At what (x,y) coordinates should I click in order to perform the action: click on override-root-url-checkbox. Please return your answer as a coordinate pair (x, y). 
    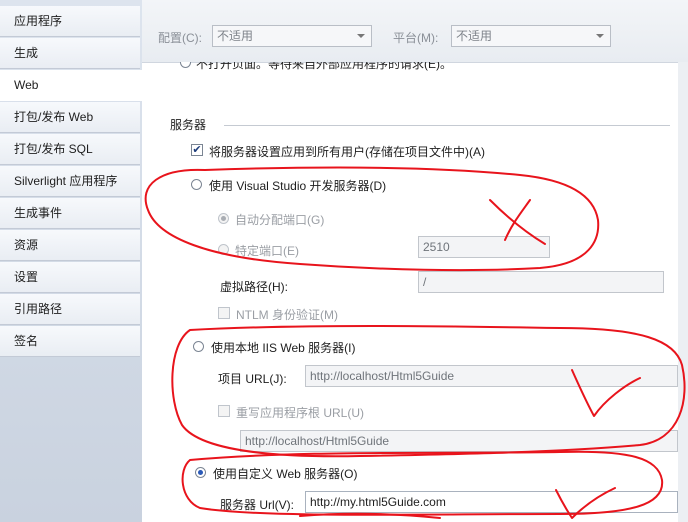
    Looking at the image, I should click on (224, 411).